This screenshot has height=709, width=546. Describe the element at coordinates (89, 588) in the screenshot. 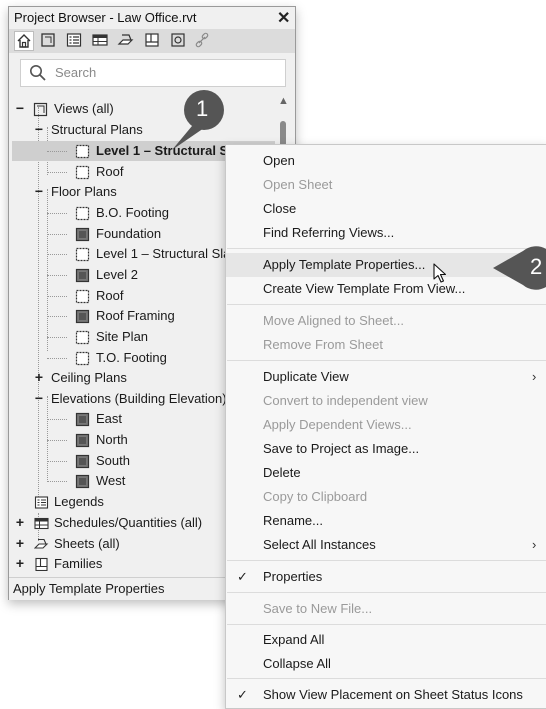

I see `status-text: Apply Template Properties` at that location.